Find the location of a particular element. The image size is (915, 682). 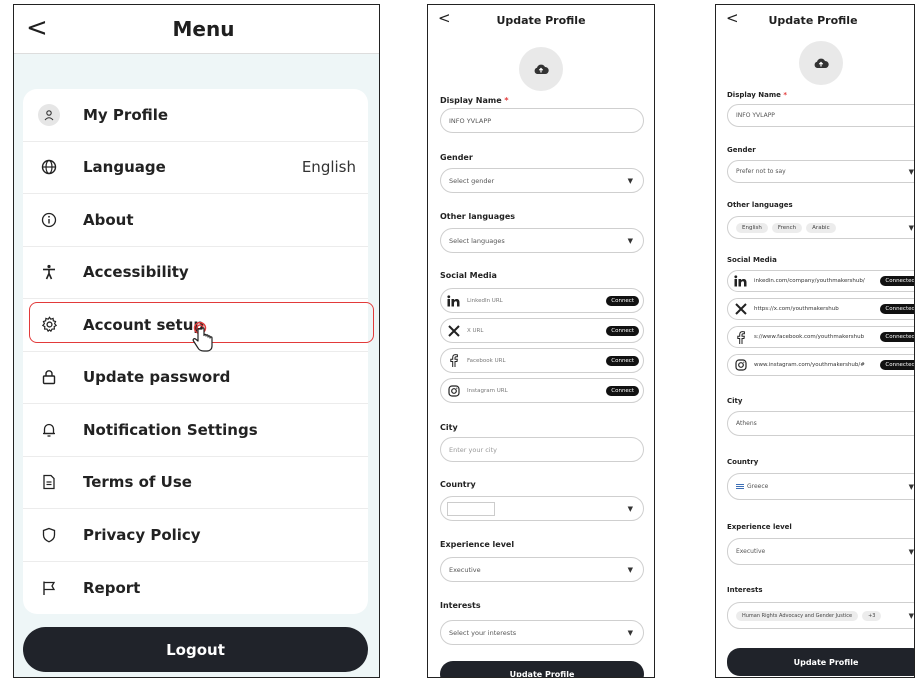

languages-select: English French Arabic ▼ is located at coordinates (820, 227).